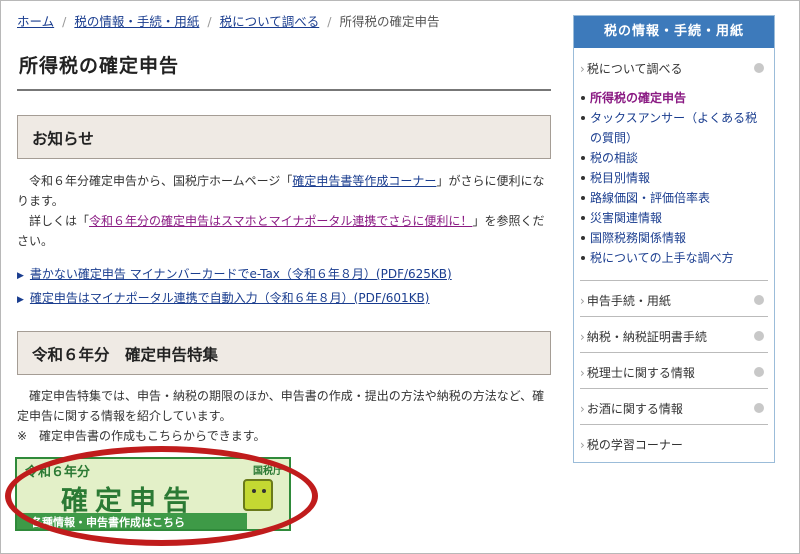  What do you see at coordinates (161, 181) in the screenshot?
I see `notice-p1-text: 令和６年分確定申告から、国税庁ホームページ「` at bounding box center [161, 181].